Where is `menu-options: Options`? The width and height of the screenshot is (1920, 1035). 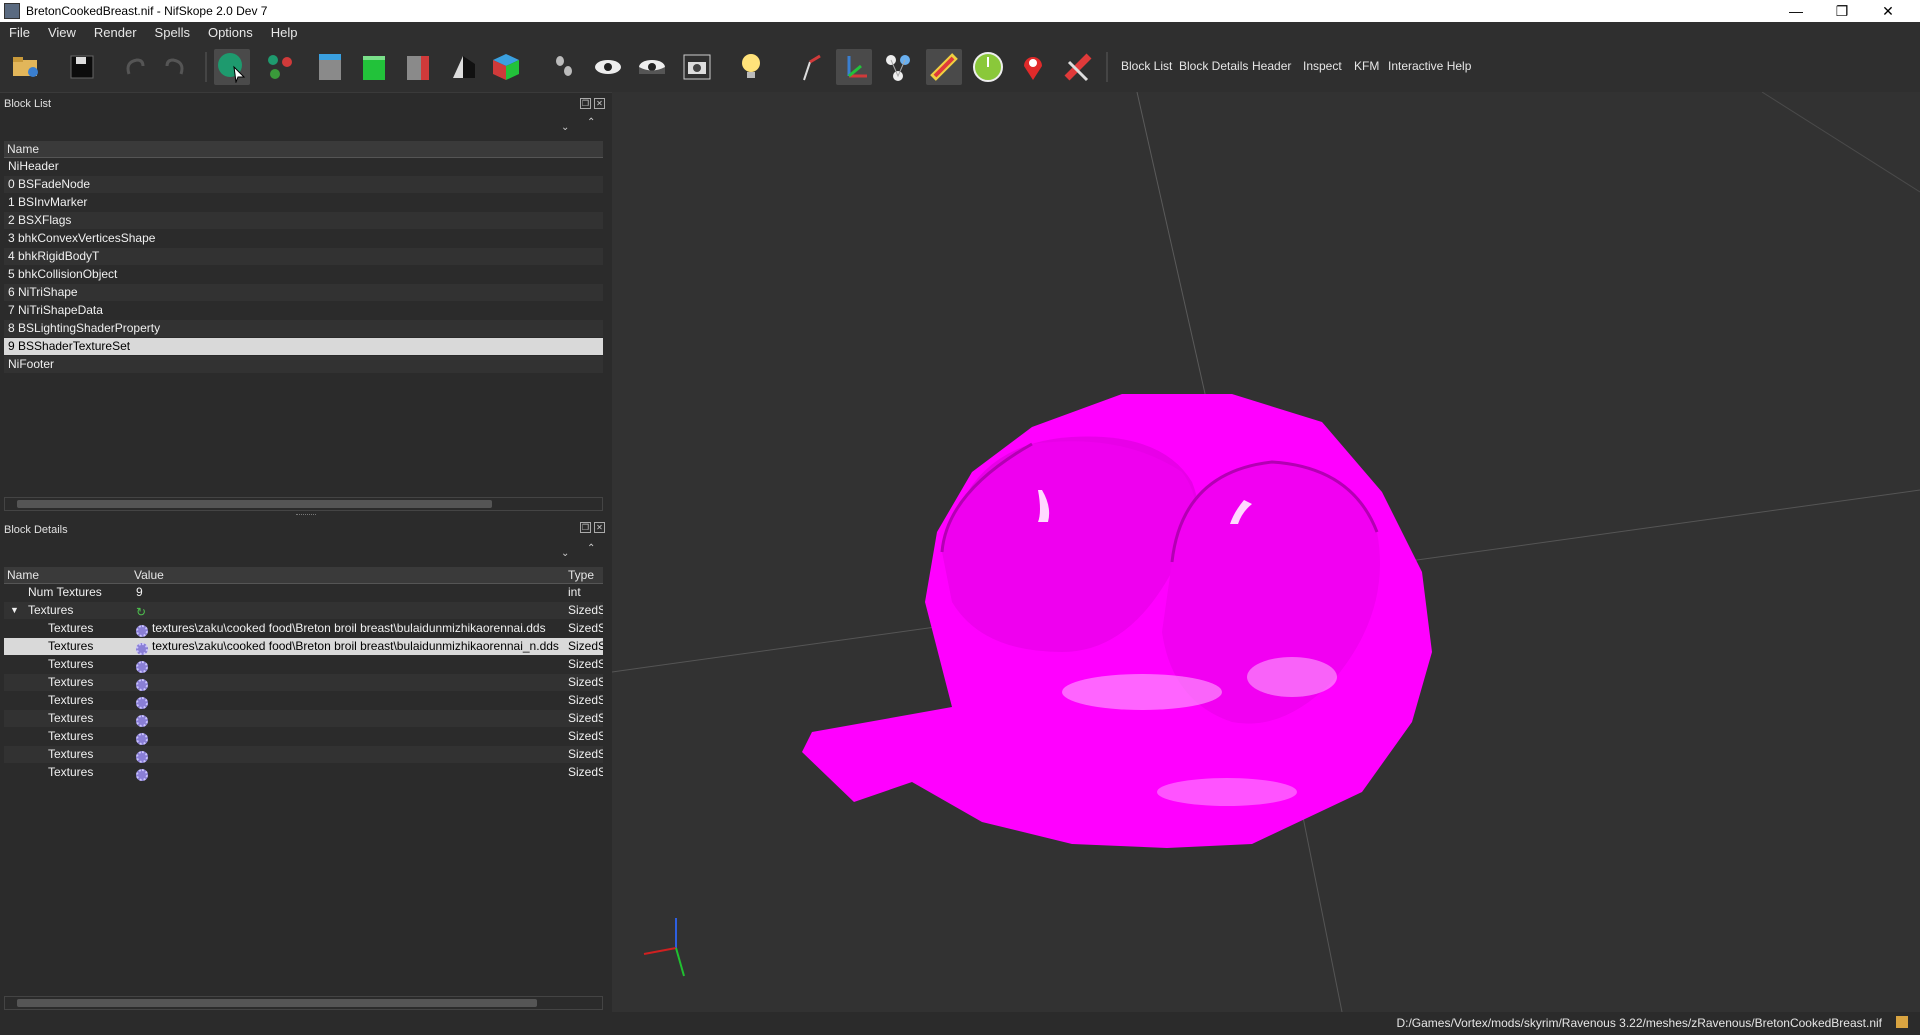
menu-options: Options is located at coordinates (230, 32).